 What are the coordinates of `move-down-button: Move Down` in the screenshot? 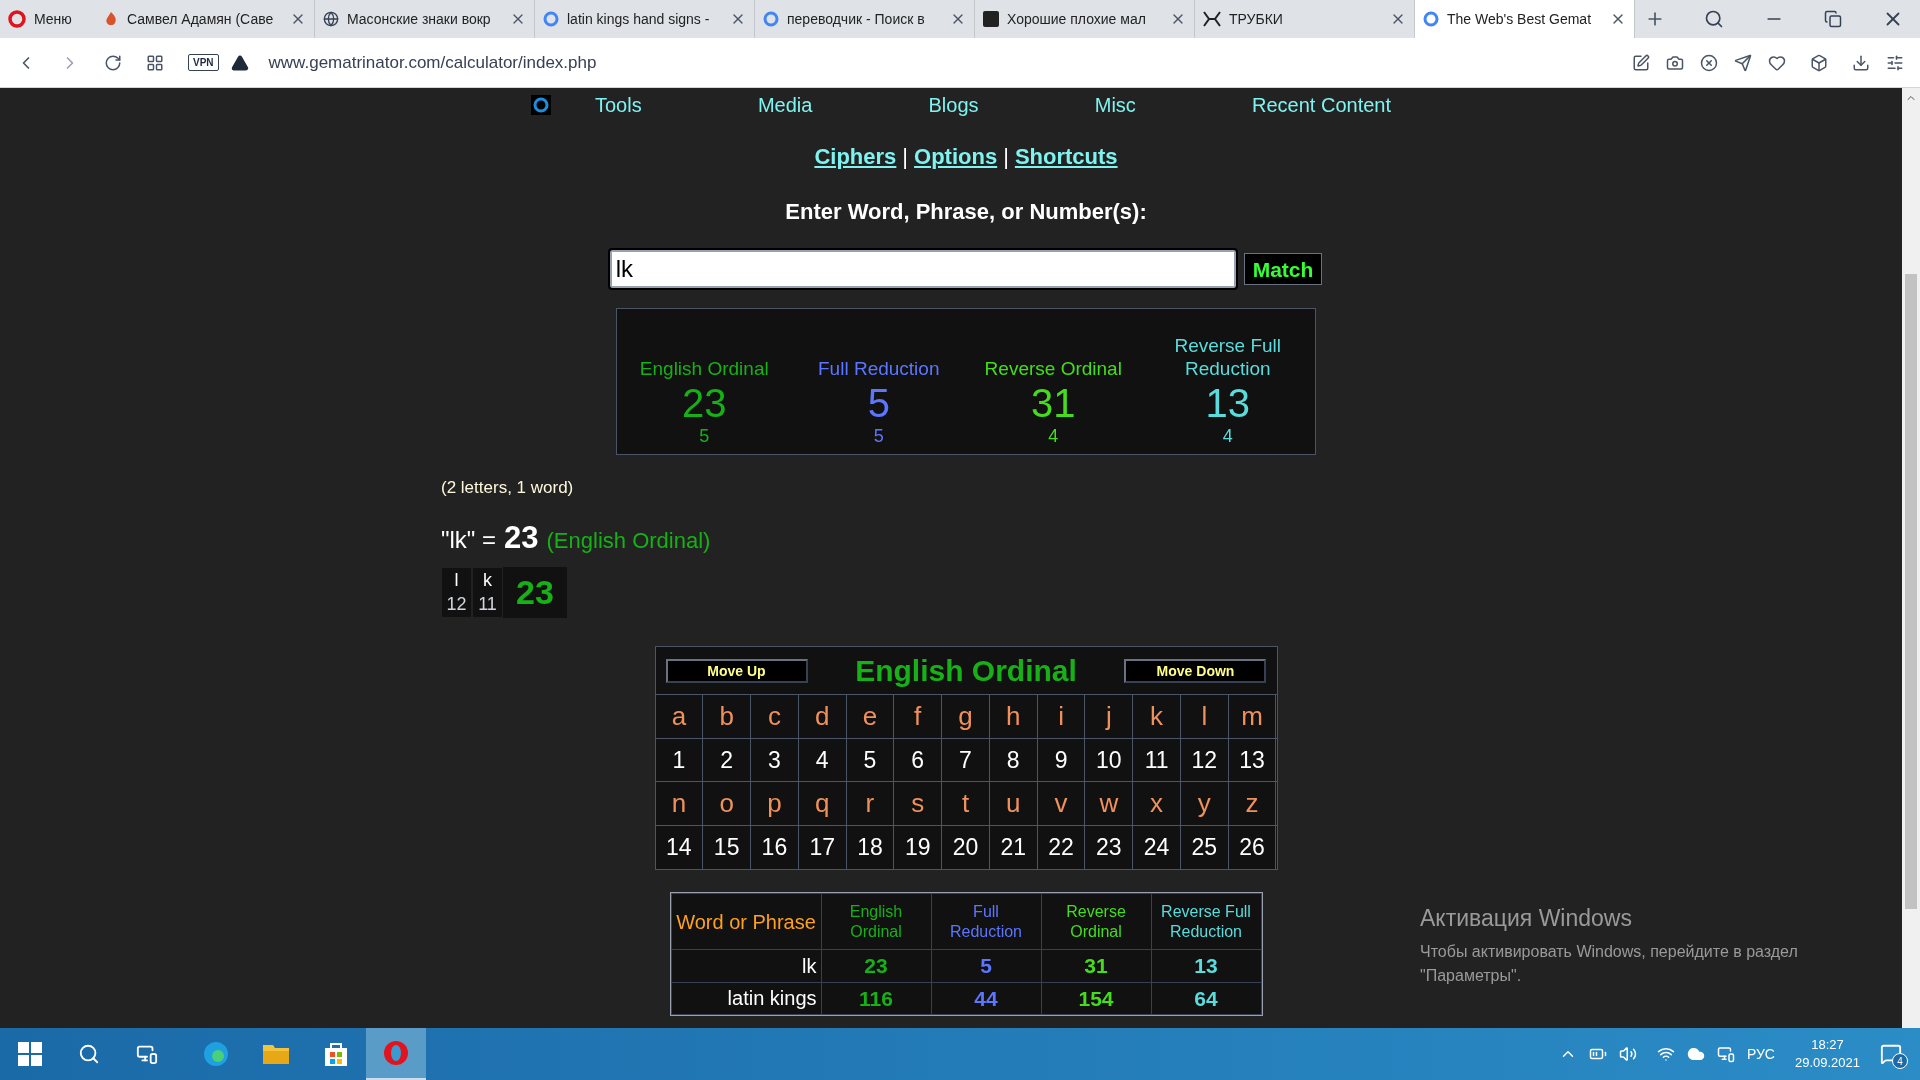 It's located at (1195, 670).